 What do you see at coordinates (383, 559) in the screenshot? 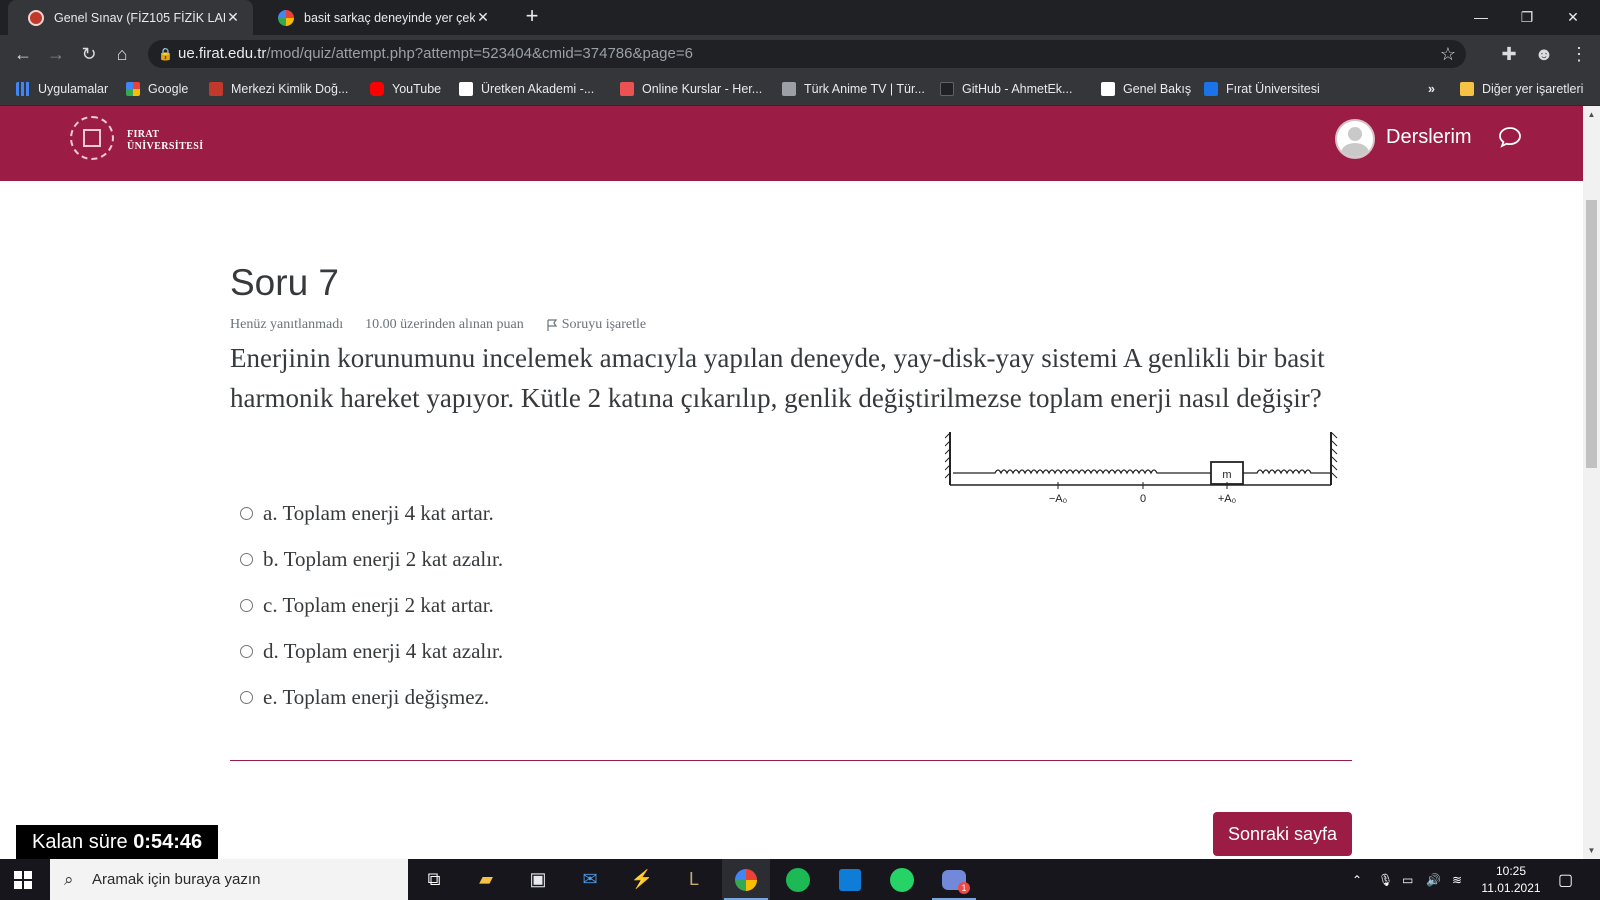
I see `answer-label: b. Toplam enerji 2 kat azalır.` at bounding box center [383, 559].